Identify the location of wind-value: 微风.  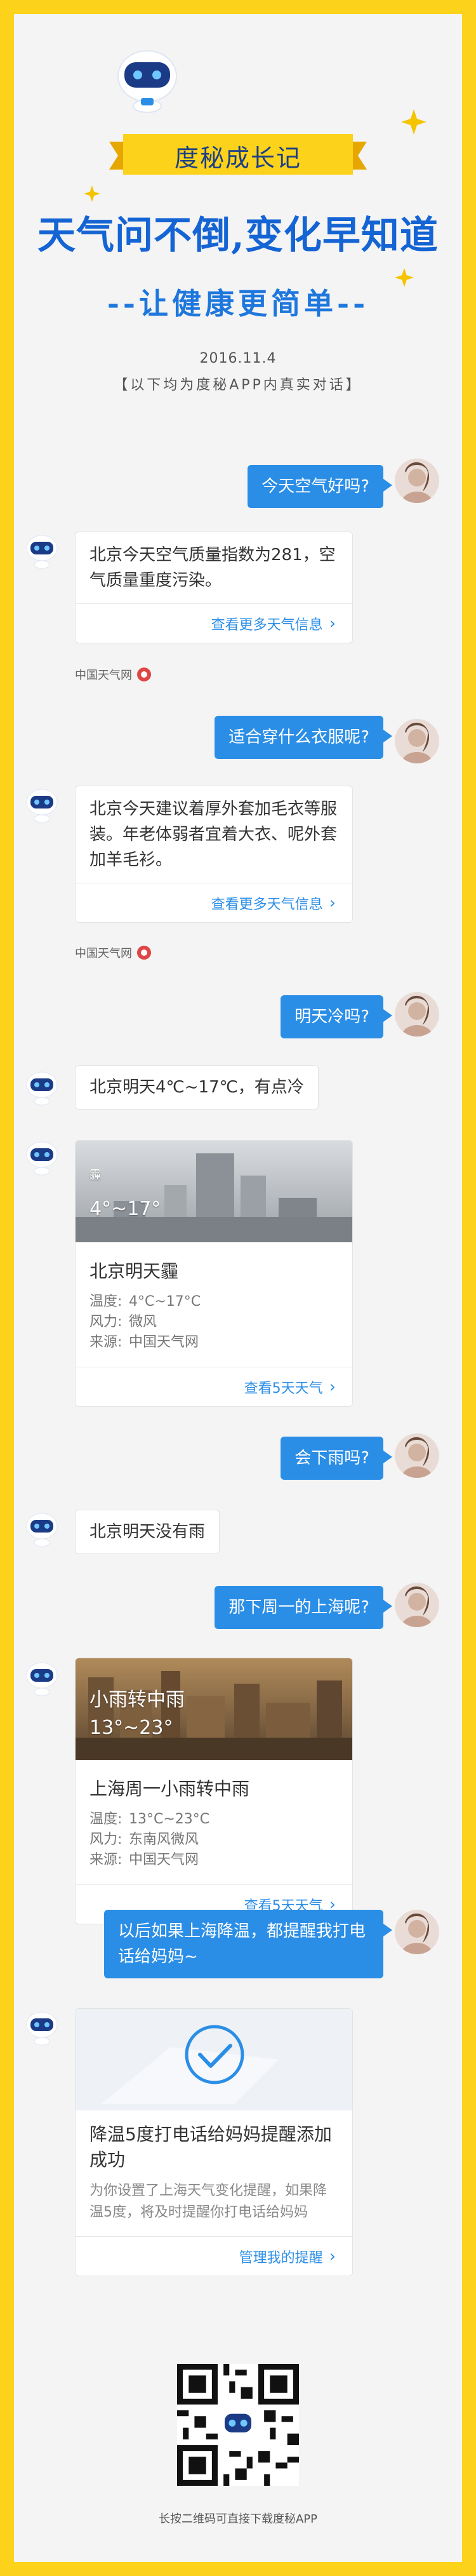
(143, 1322).